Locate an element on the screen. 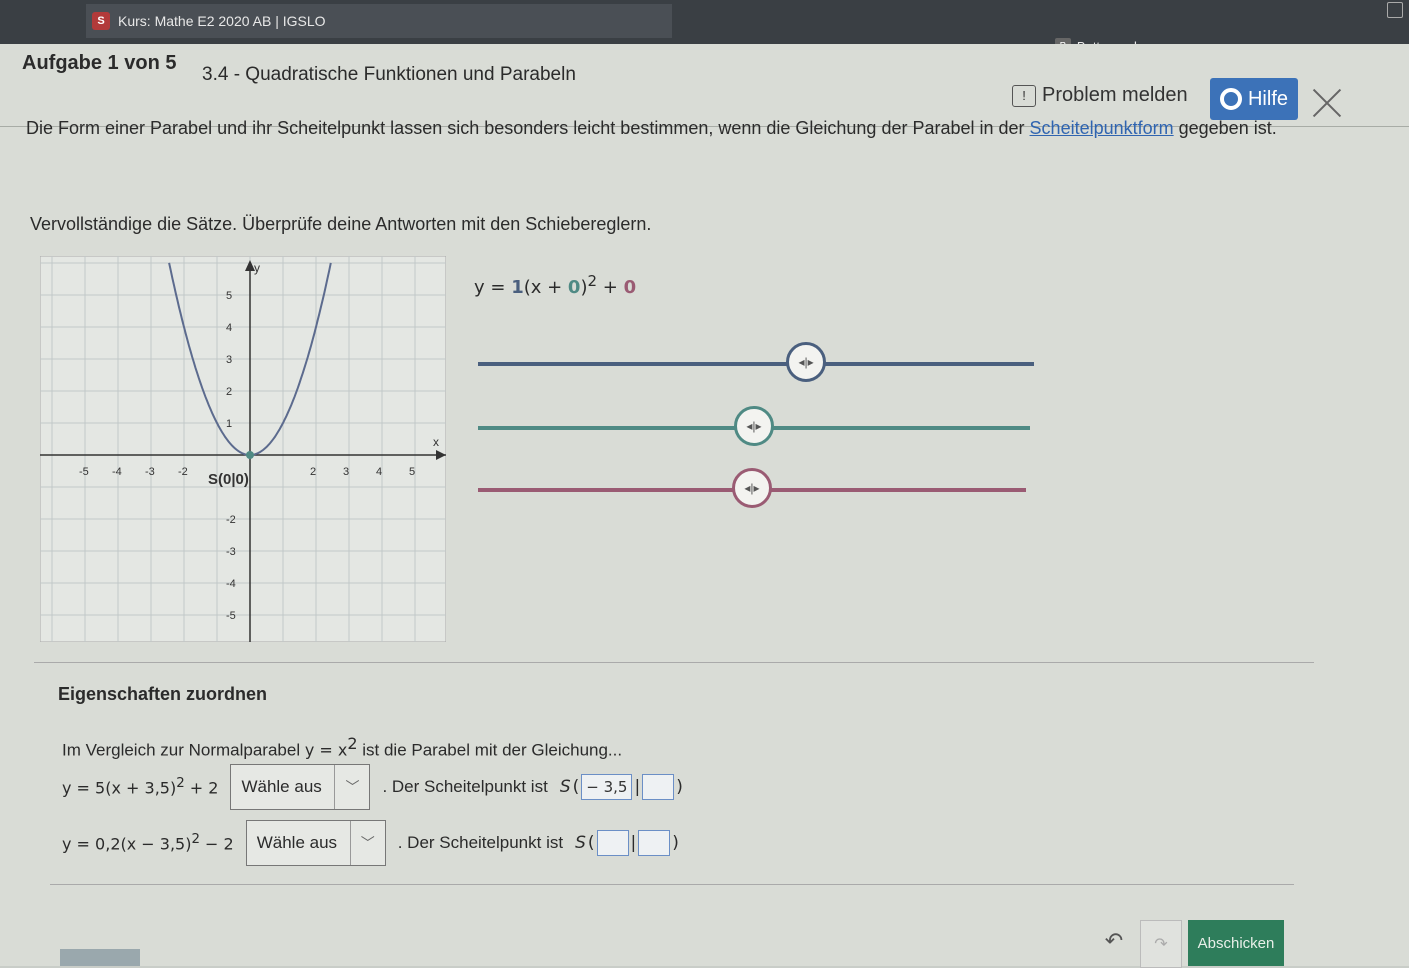 This screenshot has width=1409, height=968. tab-title: Kurs: Mathe E2 2020 AB | IGSLO is located at coordinates (222, 21).